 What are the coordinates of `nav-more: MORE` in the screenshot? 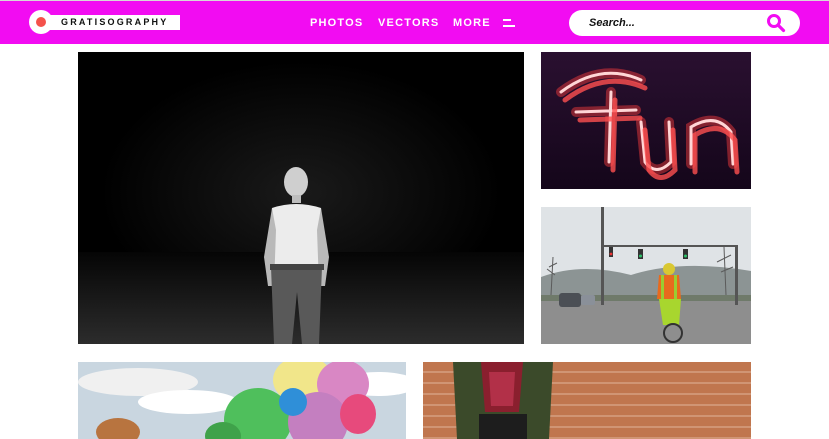 It's located at (484, 23).